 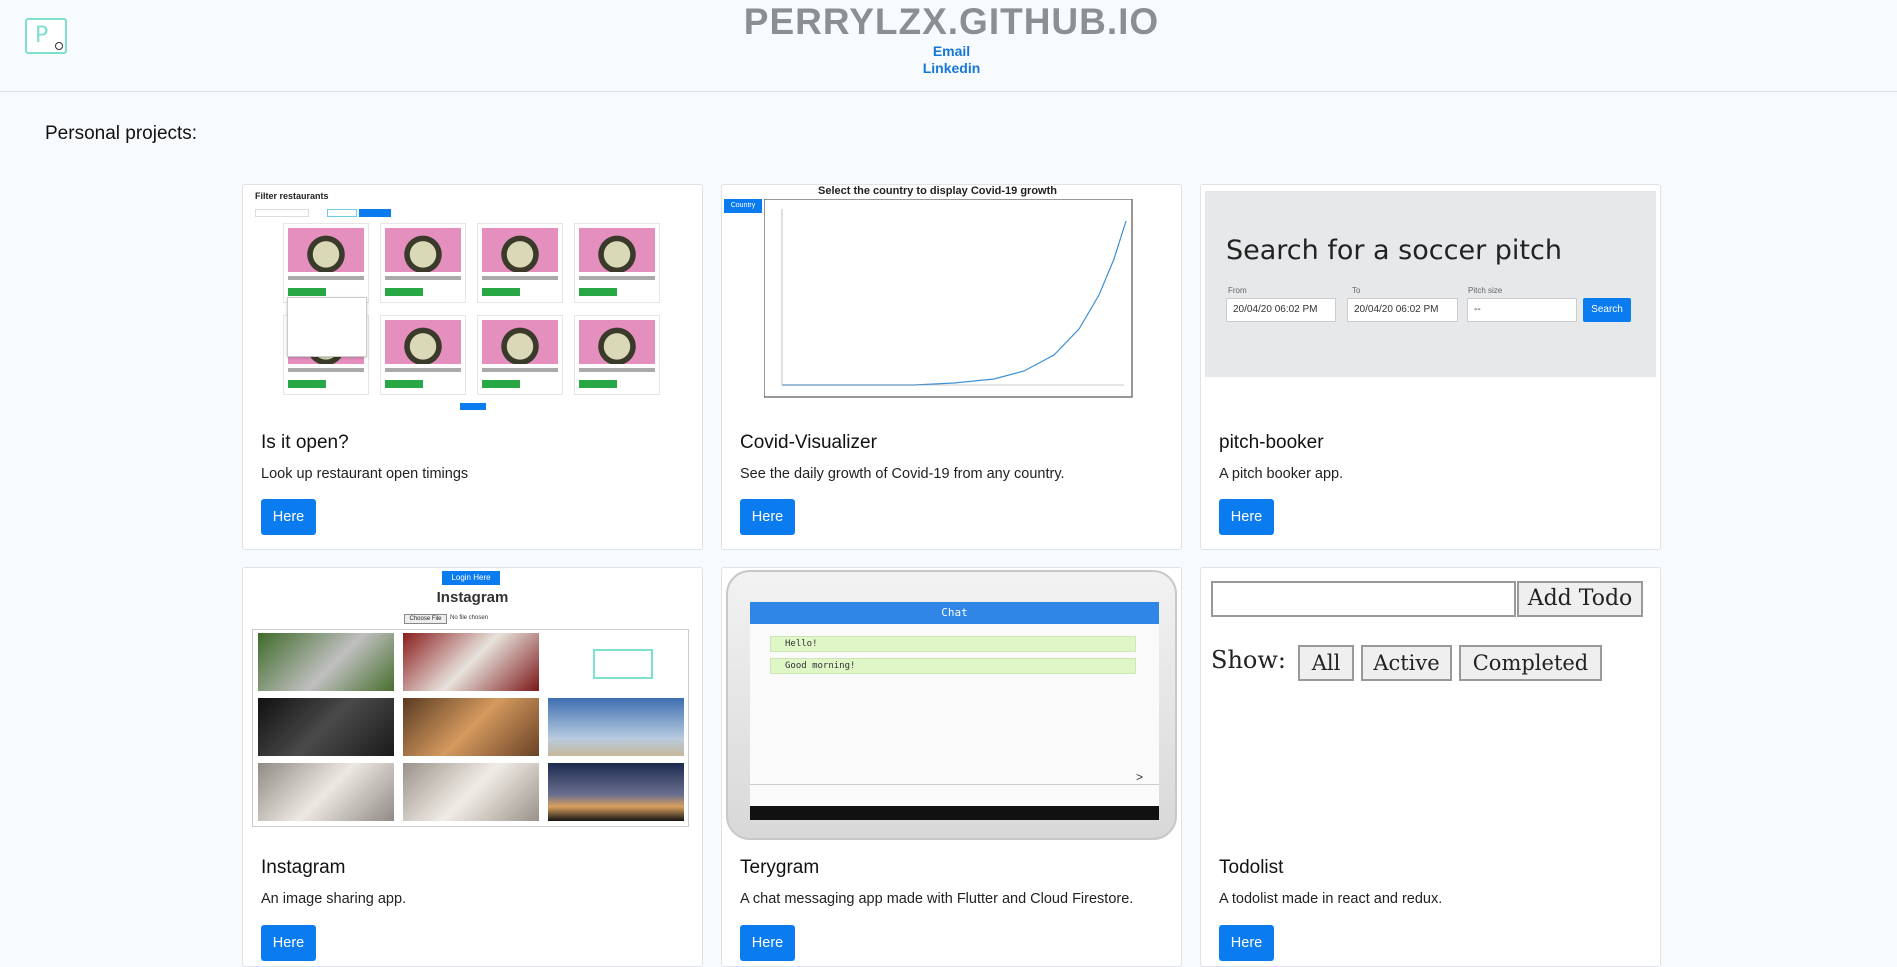 I want to click on project-thumbnail: Filter restaurants, so click(x=472, y=300).